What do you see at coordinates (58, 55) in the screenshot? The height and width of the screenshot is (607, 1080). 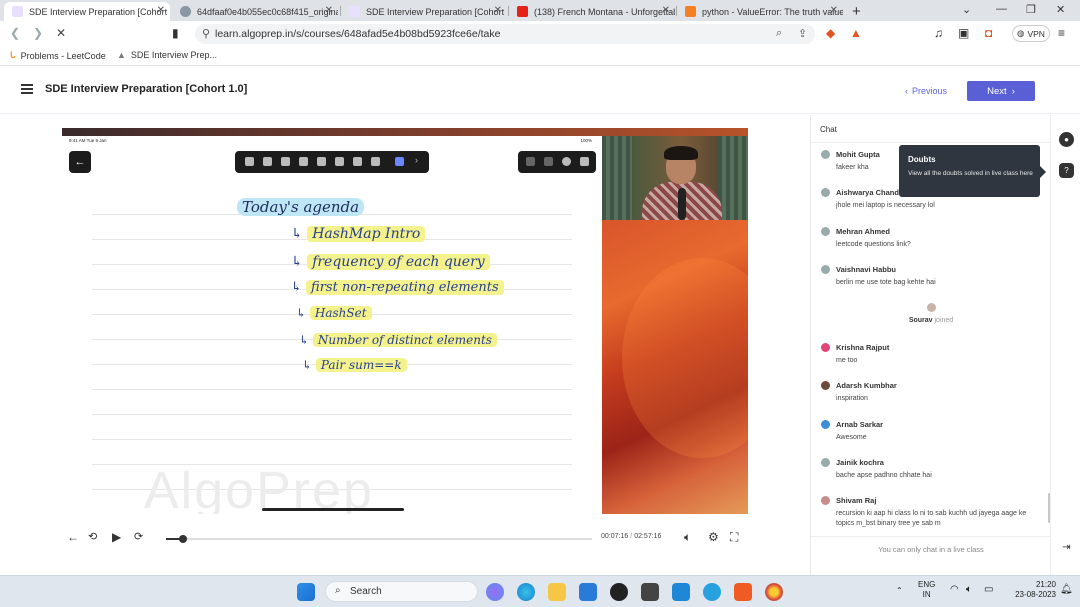 I see `bookmark-leetcode: ᒐ Problems - LeetCode` at bounding box center [58, 55].